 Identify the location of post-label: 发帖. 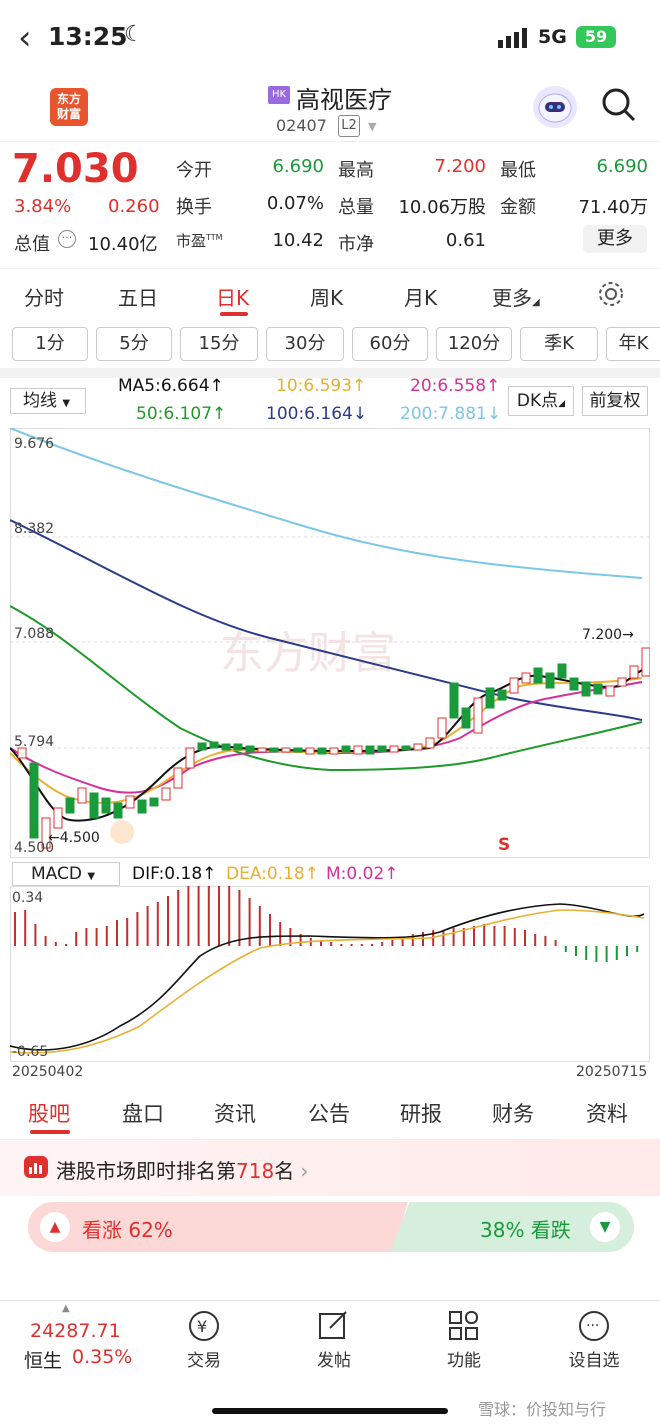
(334, 1358).